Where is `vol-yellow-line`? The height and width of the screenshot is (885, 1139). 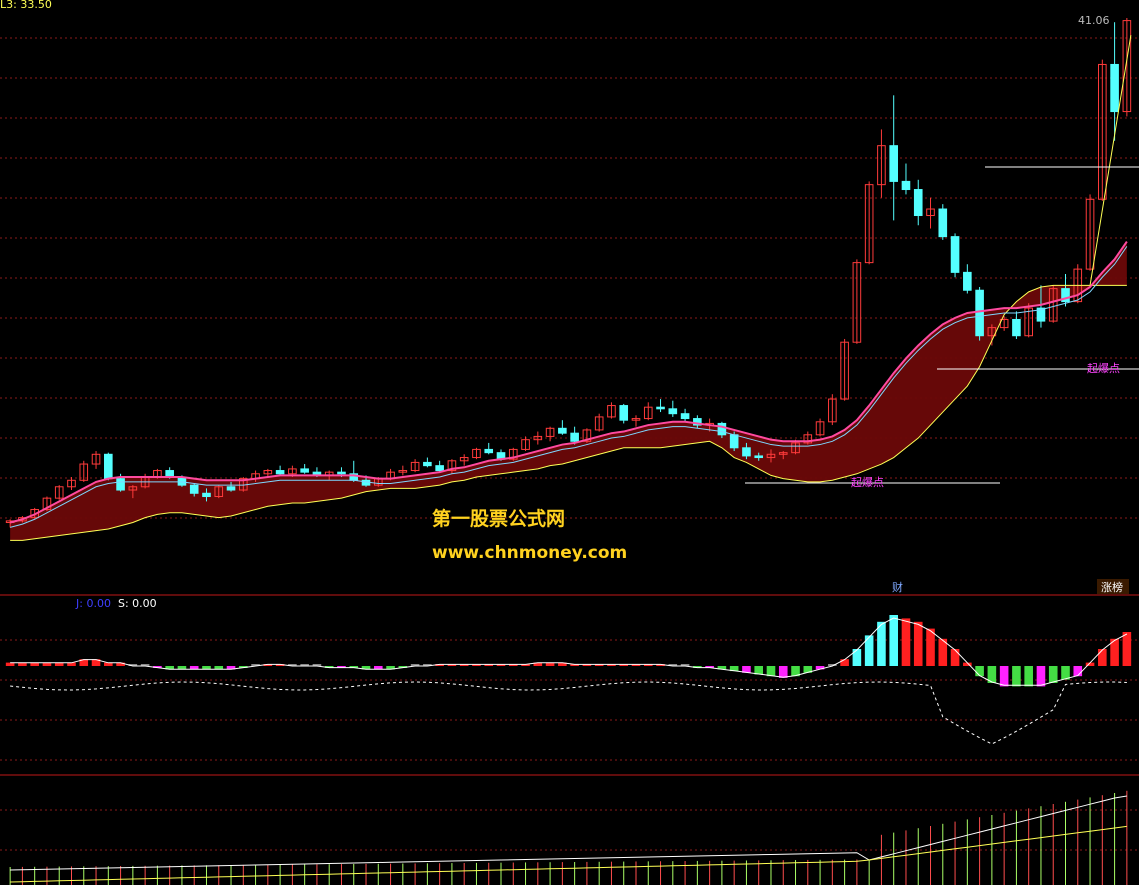 vol-yellow-line is located at coordinates (568, 854).